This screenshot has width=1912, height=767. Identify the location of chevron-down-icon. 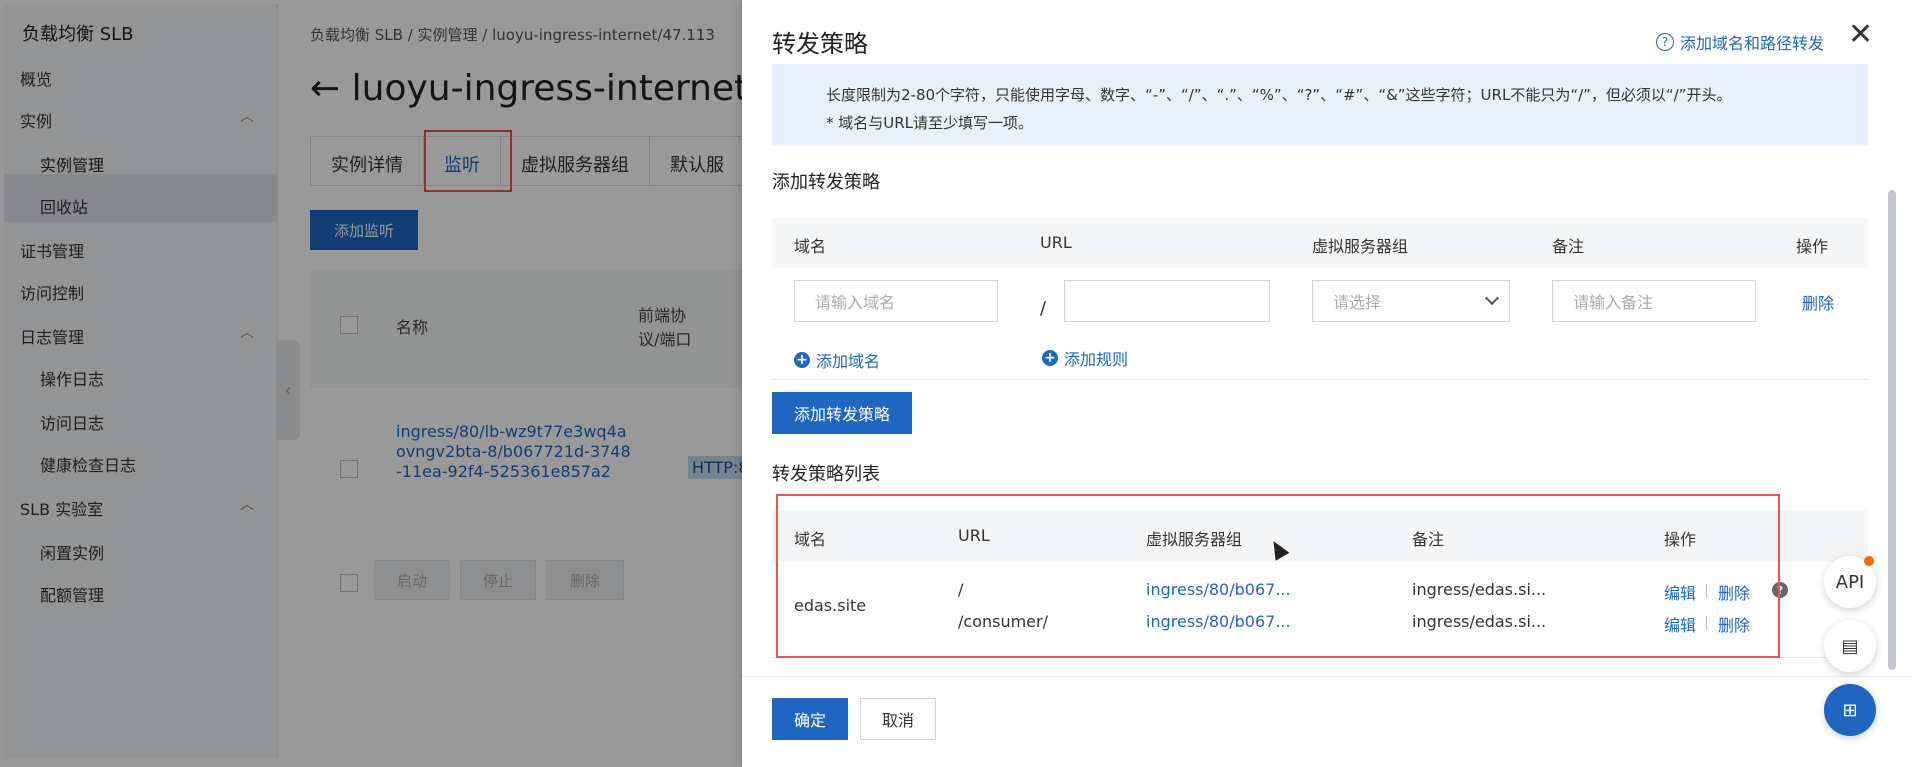
(1492, 298).